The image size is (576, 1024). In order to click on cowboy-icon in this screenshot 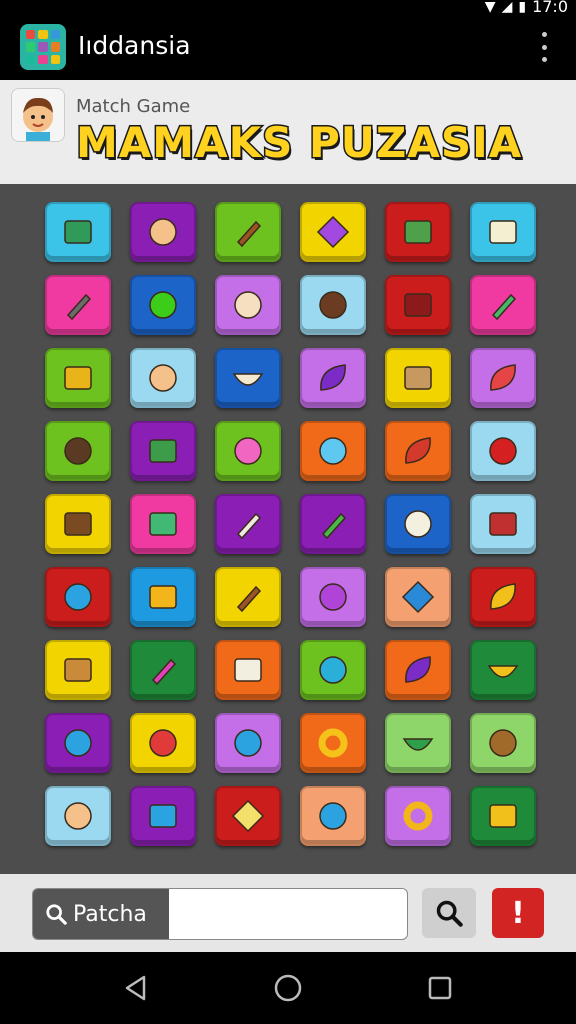, I will do `click(503, 743)`.